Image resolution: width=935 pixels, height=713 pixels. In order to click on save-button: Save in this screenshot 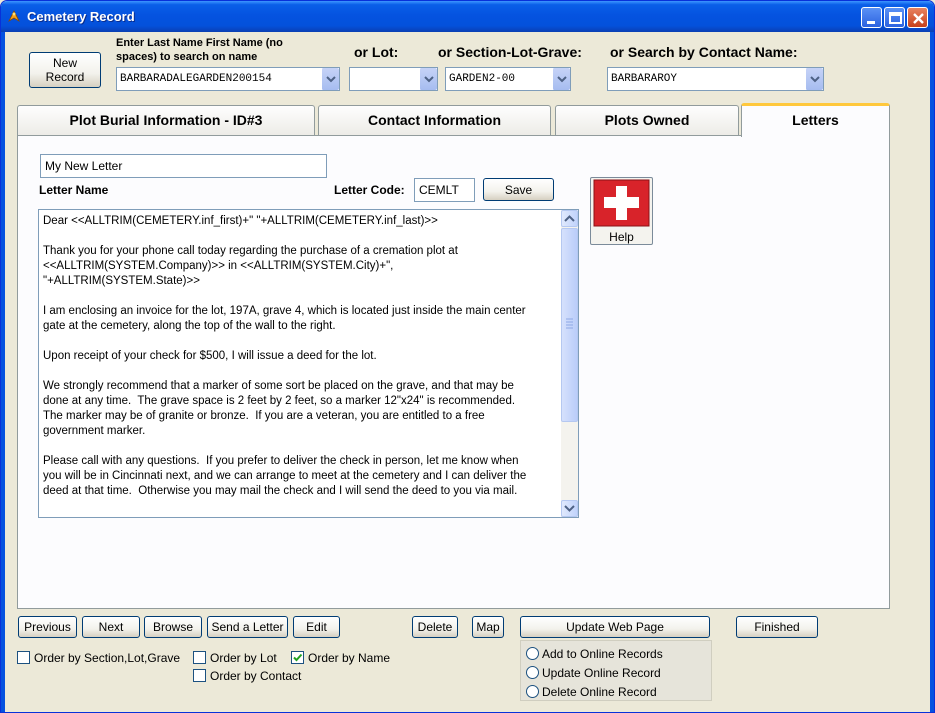, I will do `click(518, 189)`.